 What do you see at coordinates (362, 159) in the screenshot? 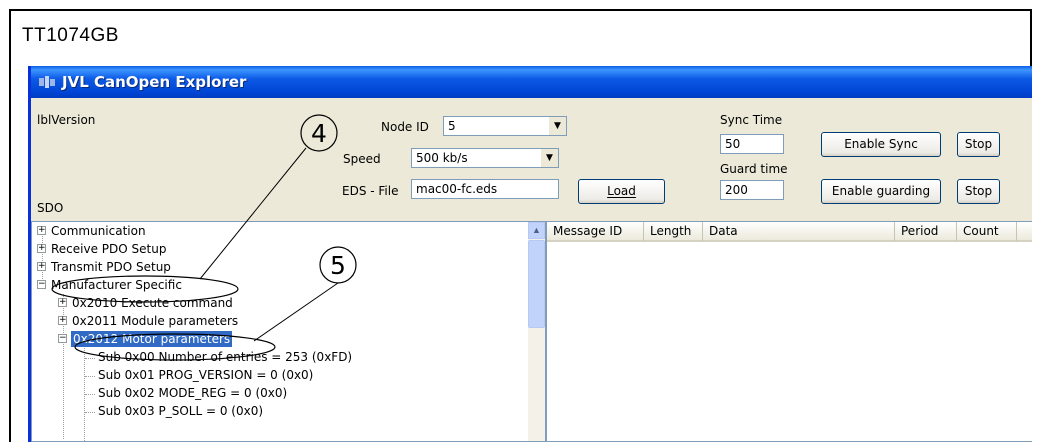
I see `speed-label: Speed` at bounding box center [362, 159].